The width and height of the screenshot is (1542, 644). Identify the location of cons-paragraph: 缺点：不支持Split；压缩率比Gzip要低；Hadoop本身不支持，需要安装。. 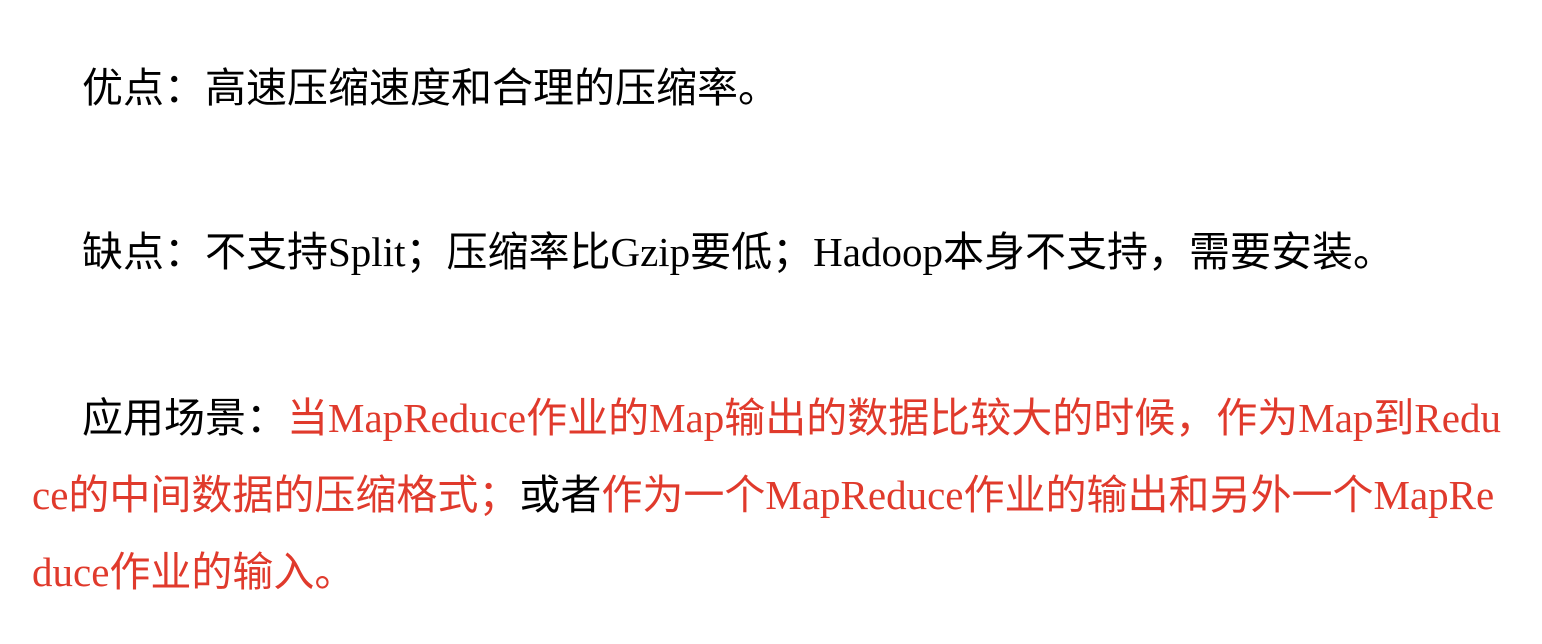
(713, 248).